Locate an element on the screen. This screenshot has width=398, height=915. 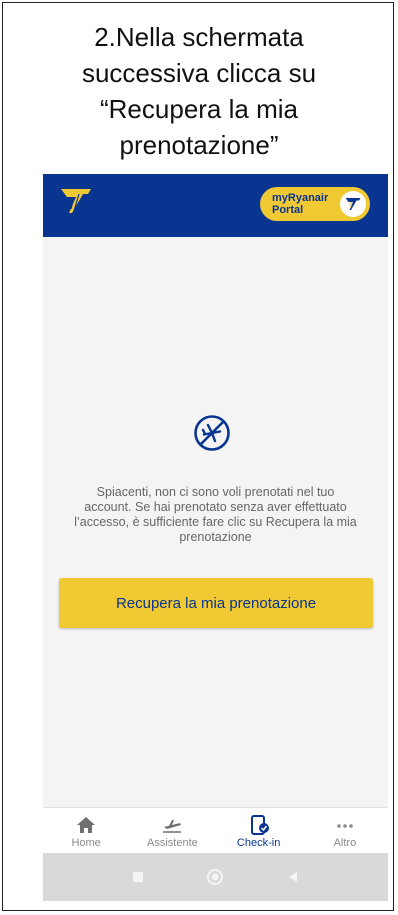
instruction-line: successiva clicca su is located at coordinates (199, 73).